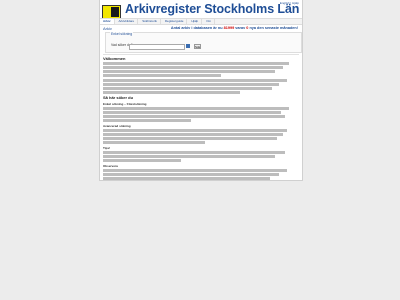  I want to click on count-suffix: nya den senaste månaden!, so click(273, 28).